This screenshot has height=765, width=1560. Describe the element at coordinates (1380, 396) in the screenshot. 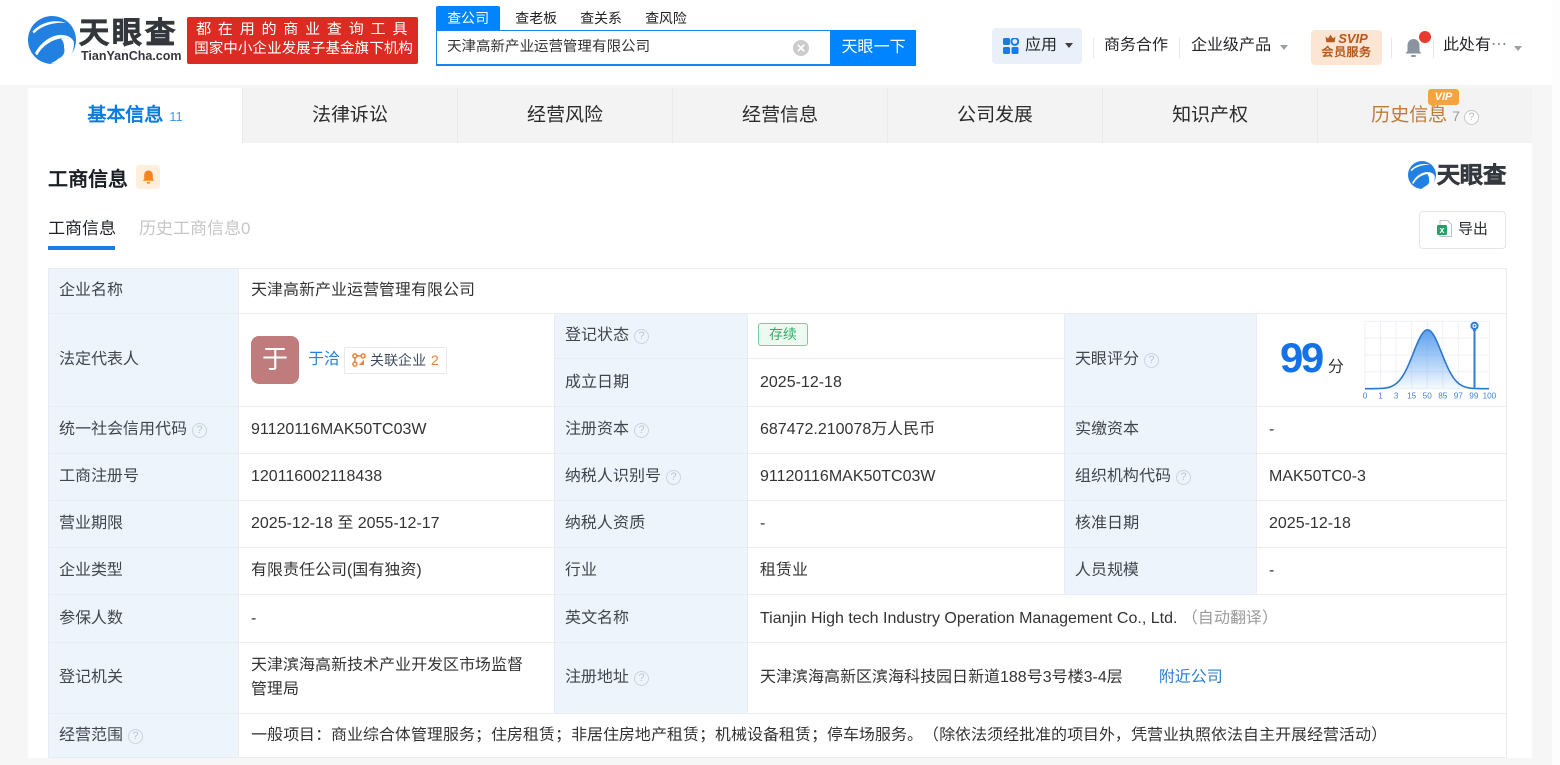

I see `svg-text: 1` at that location.